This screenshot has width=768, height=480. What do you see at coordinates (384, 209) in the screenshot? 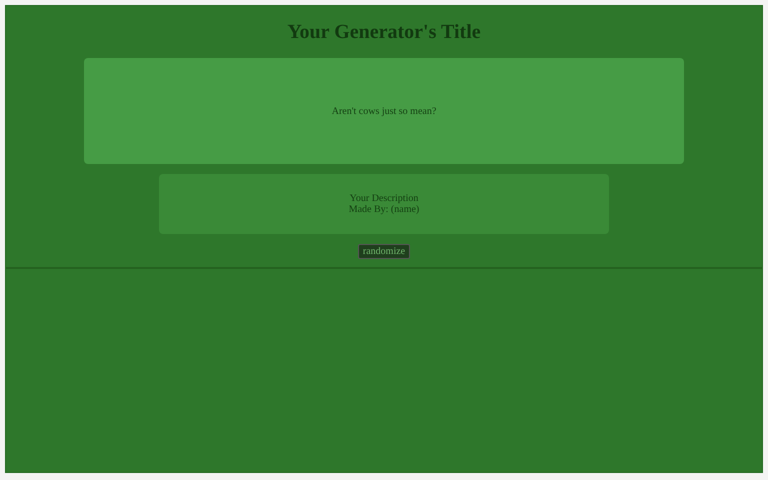
I see `description-text: Made By: (name)` at bounding box center [384, 209].